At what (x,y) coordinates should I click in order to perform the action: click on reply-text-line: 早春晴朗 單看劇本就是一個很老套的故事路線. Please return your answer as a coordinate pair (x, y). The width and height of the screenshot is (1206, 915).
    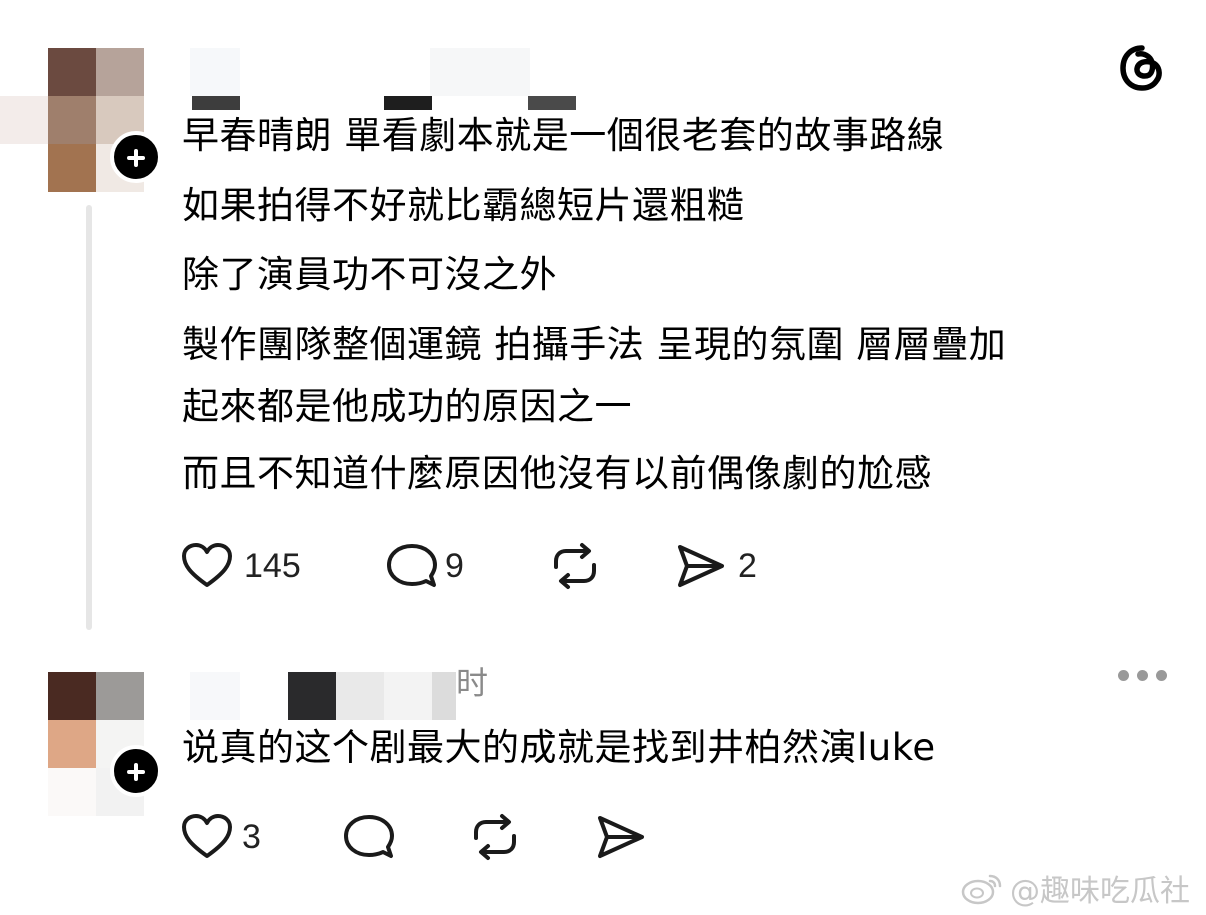
    Looking at the image, I should click on (563, 135).